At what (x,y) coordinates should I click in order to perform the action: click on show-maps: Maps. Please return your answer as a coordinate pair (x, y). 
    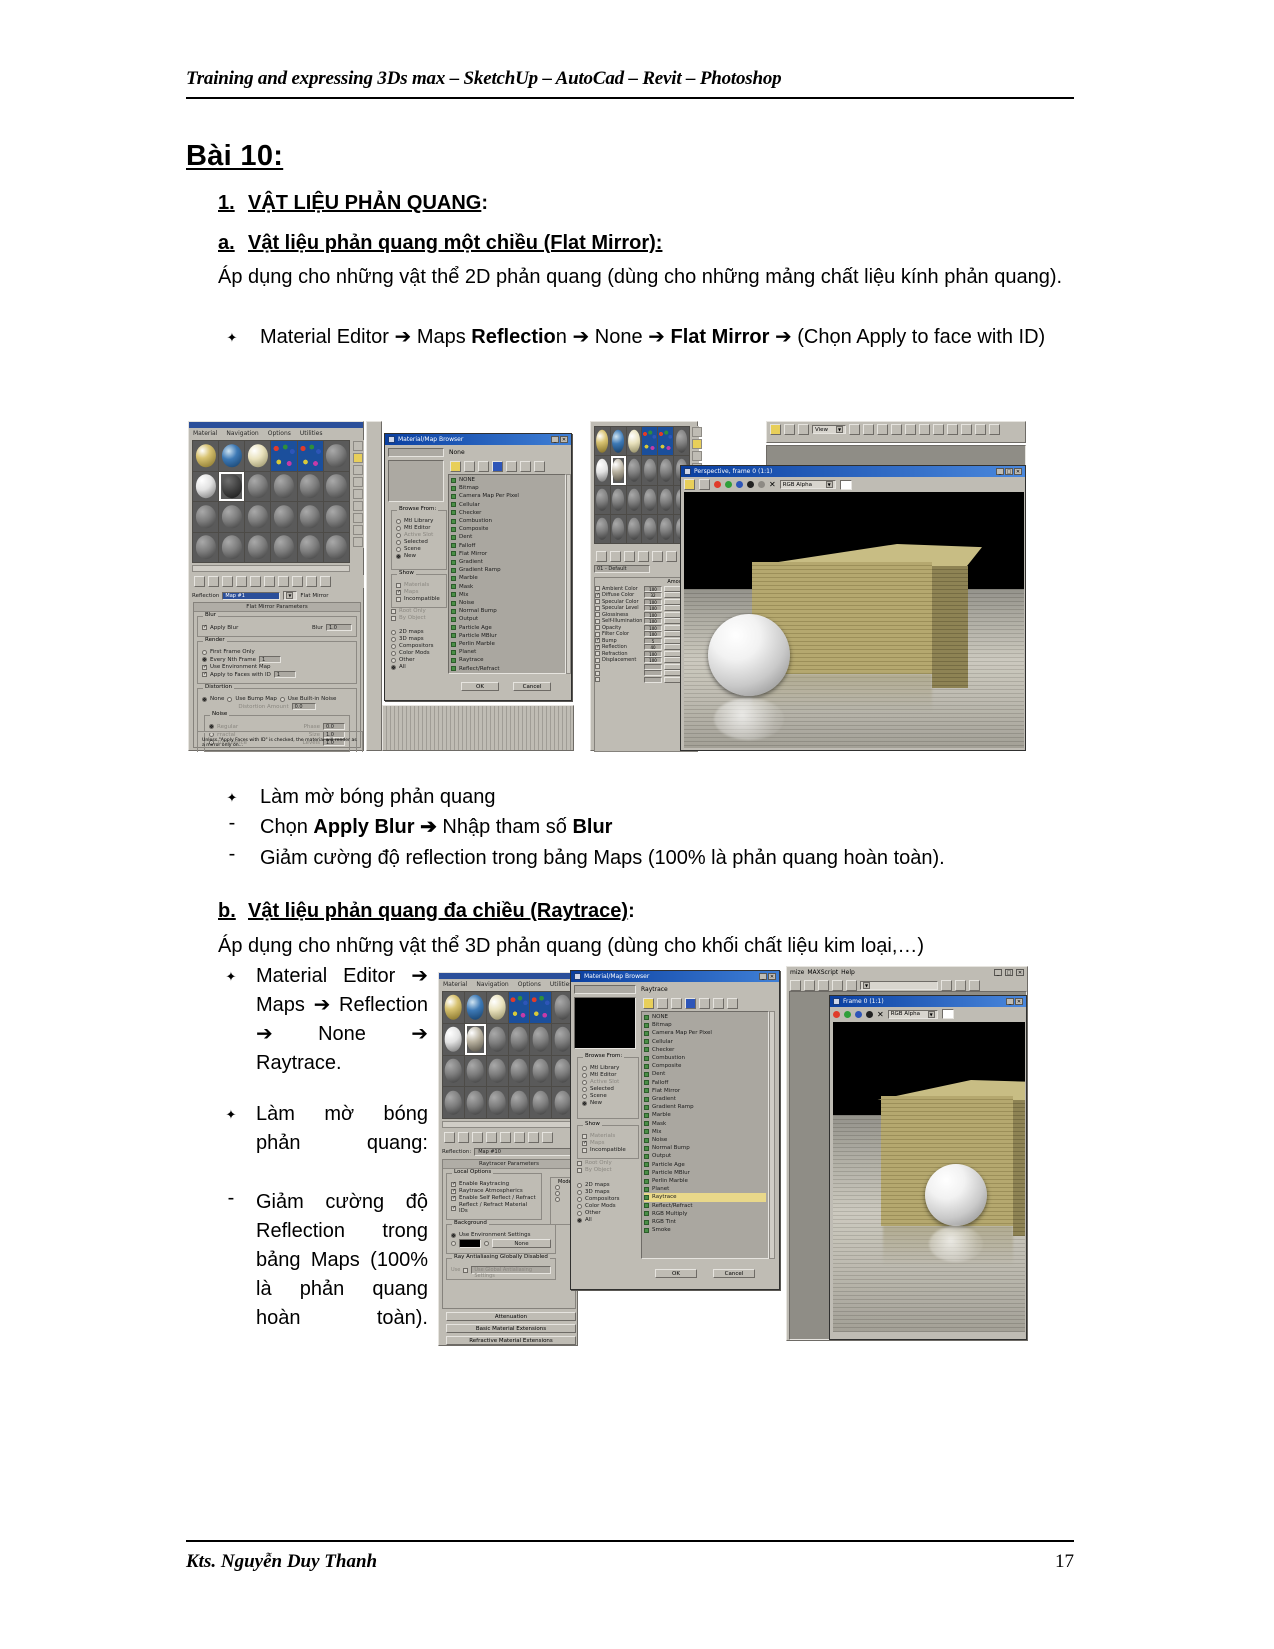
    Looking at the image, I should click on (419, 592).